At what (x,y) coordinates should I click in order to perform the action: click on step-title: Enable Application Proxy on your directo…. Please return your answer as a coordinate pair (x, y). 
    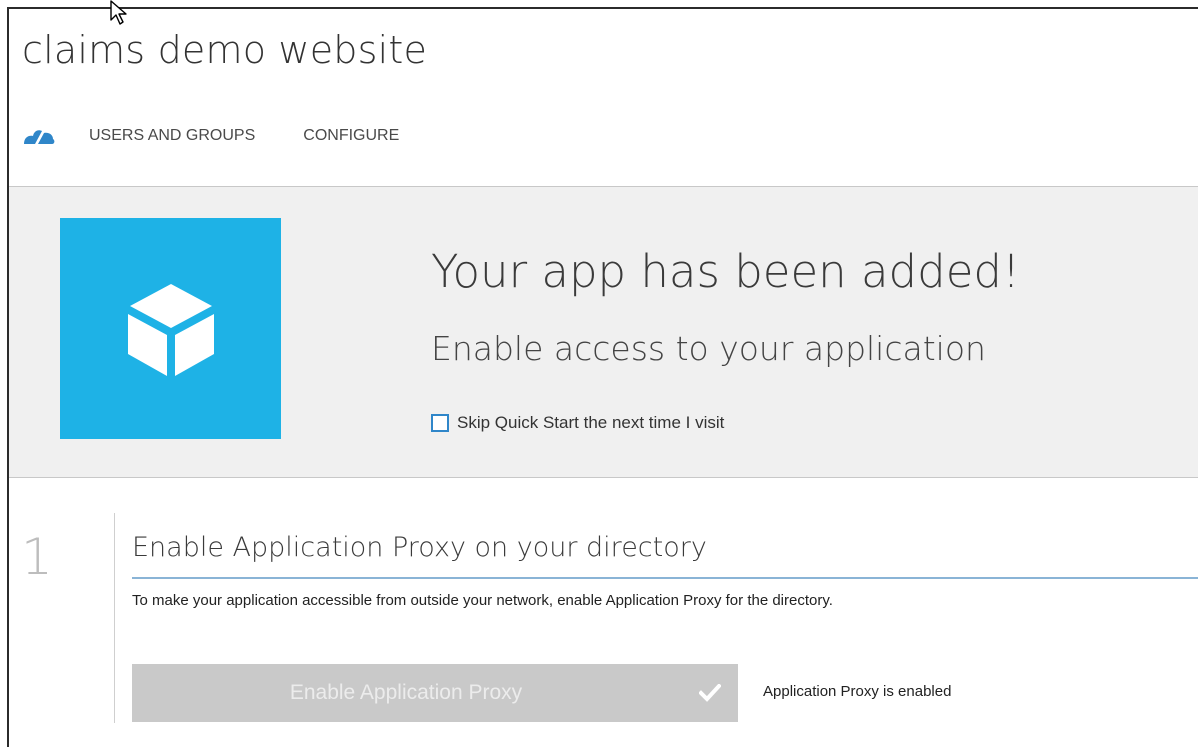
    Looking at the image, I should click on (419, 547).